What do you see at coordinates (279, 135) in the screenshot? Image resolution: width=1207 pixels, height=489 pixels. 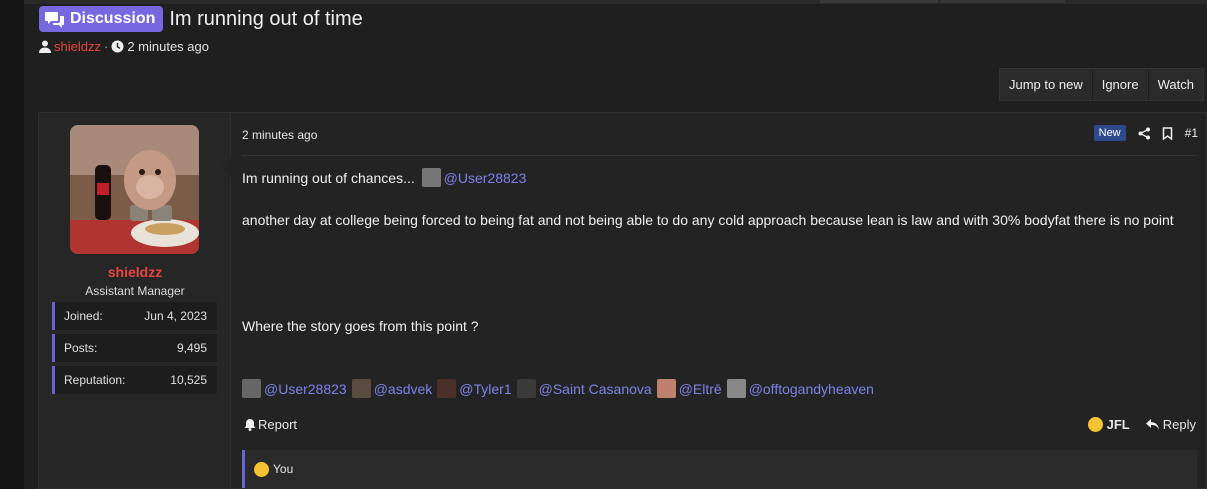 I see `post-date: 2 minutes ago` at bounding box center [279, 135].